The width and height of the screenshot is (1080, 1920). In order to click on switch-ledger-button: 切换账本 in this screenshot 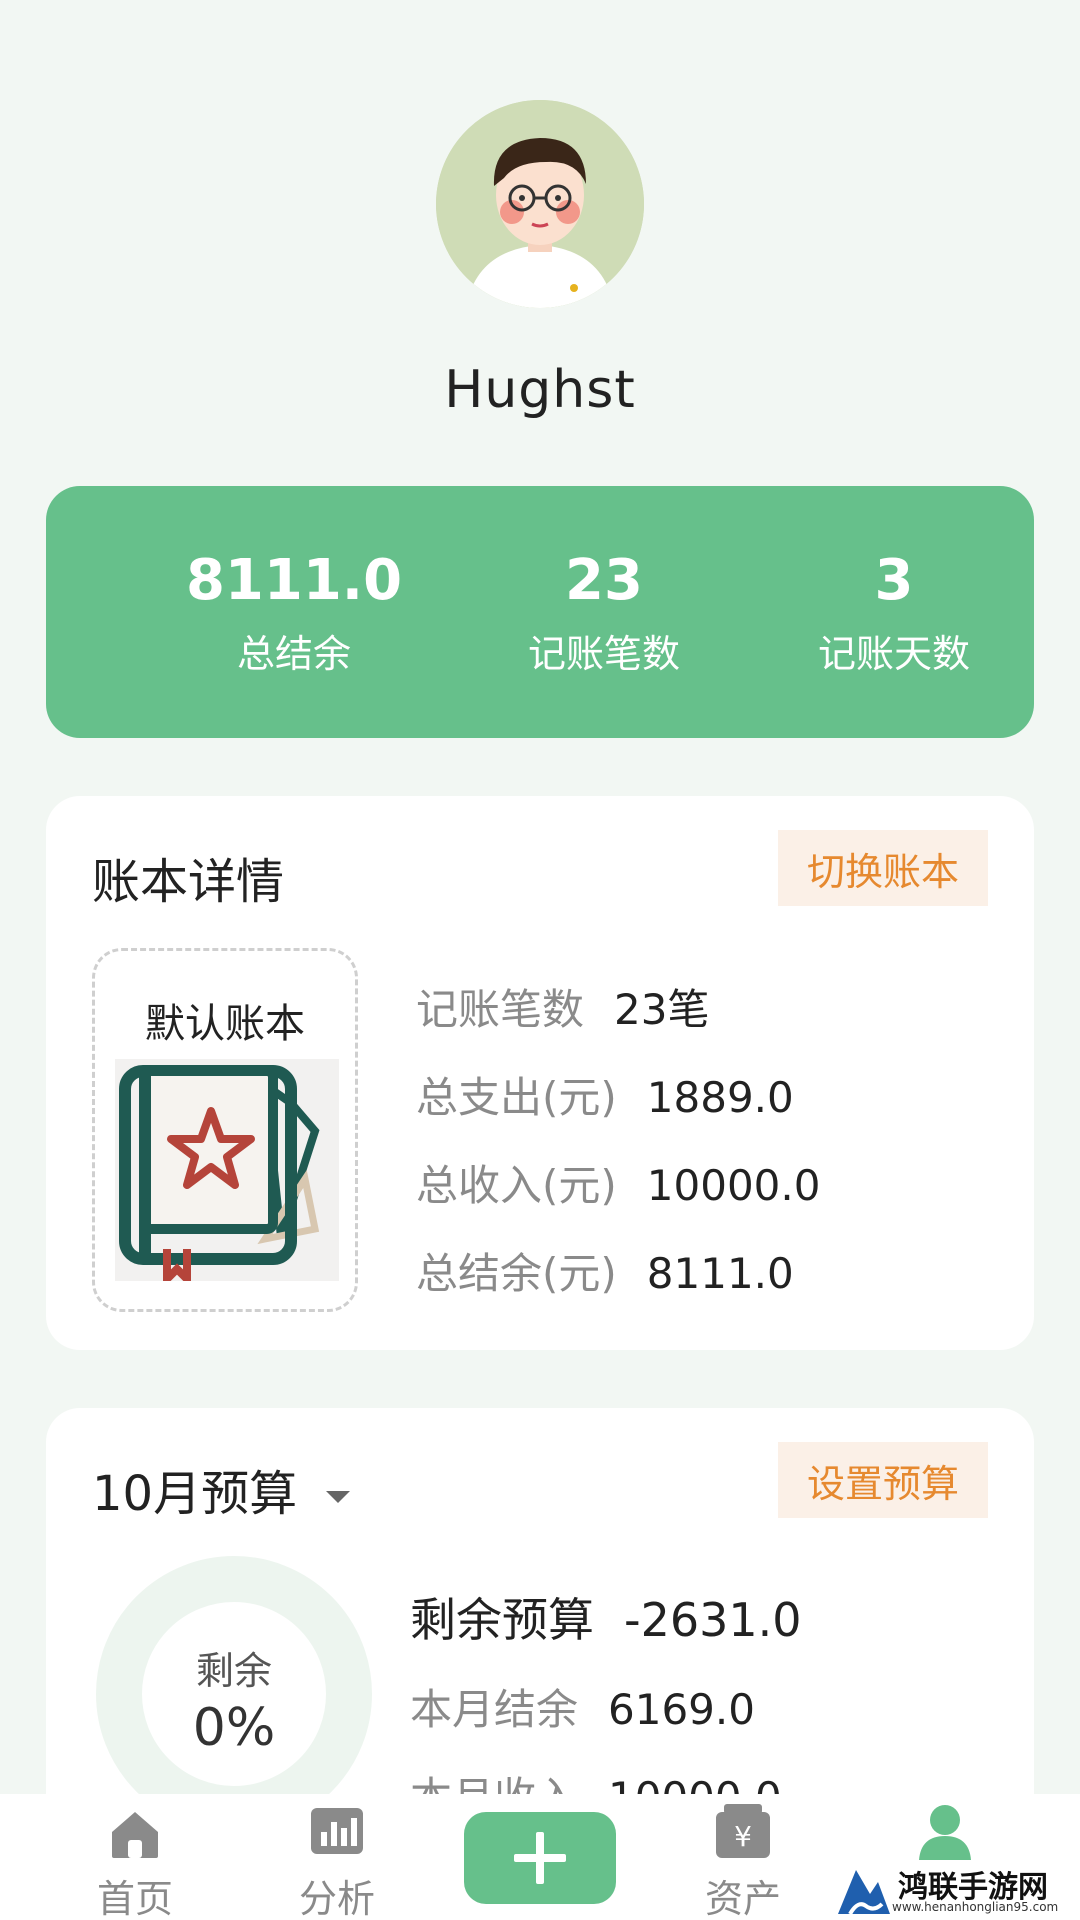, I will do `click(883, 868)`.